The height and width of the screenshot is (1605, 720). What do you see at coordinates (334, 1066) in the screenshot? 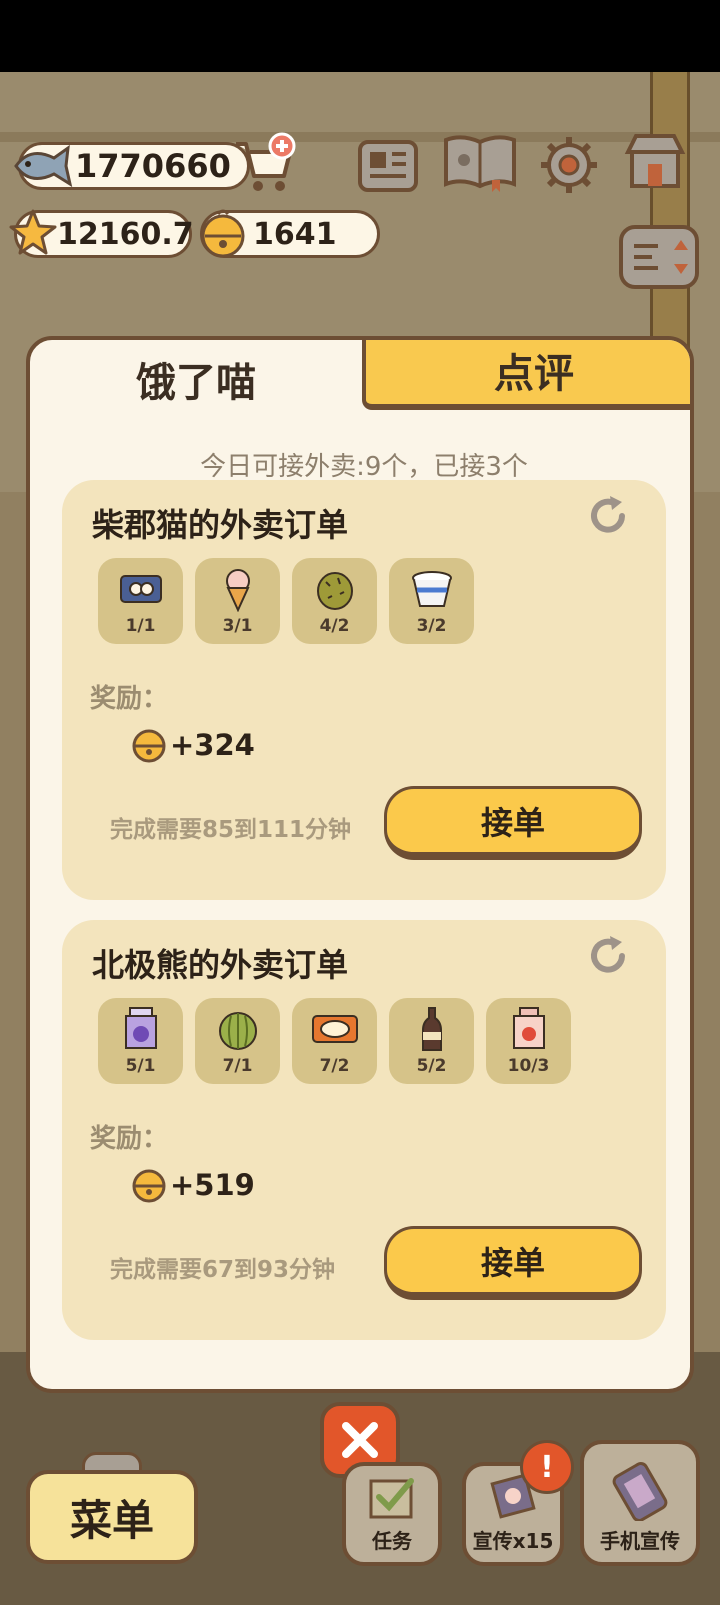
I see `item-count: 7/2` at bounding box center [334, 1066].